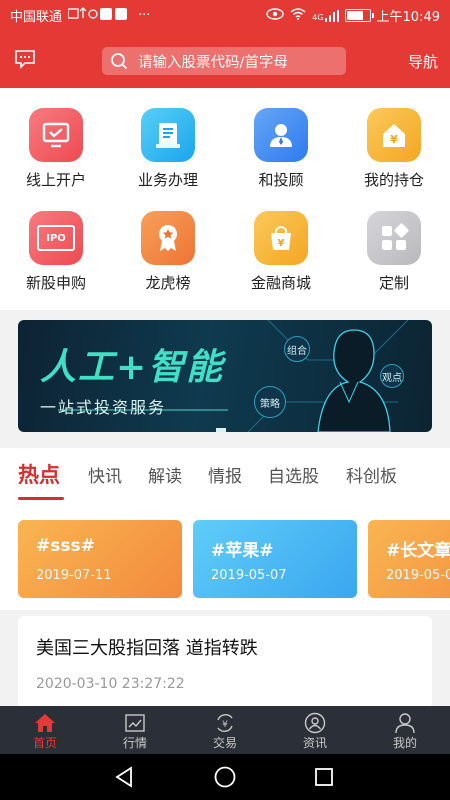  I want to click on grid-item-custom: 定制, so click(394, 252).